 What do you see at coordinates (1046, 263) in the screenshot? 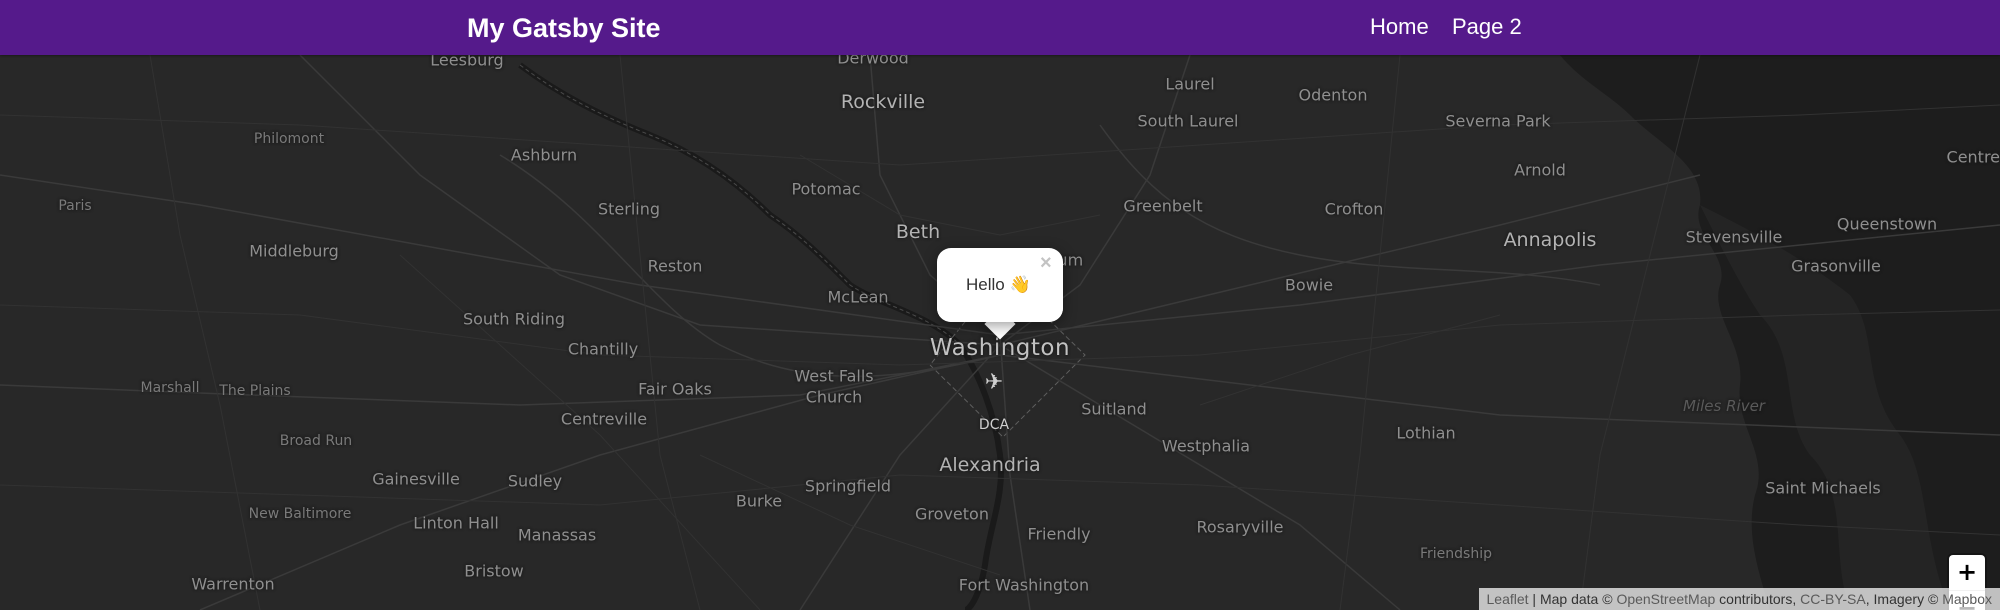
I see `popup-close-button: ×` at bounding box center [1046, 263].